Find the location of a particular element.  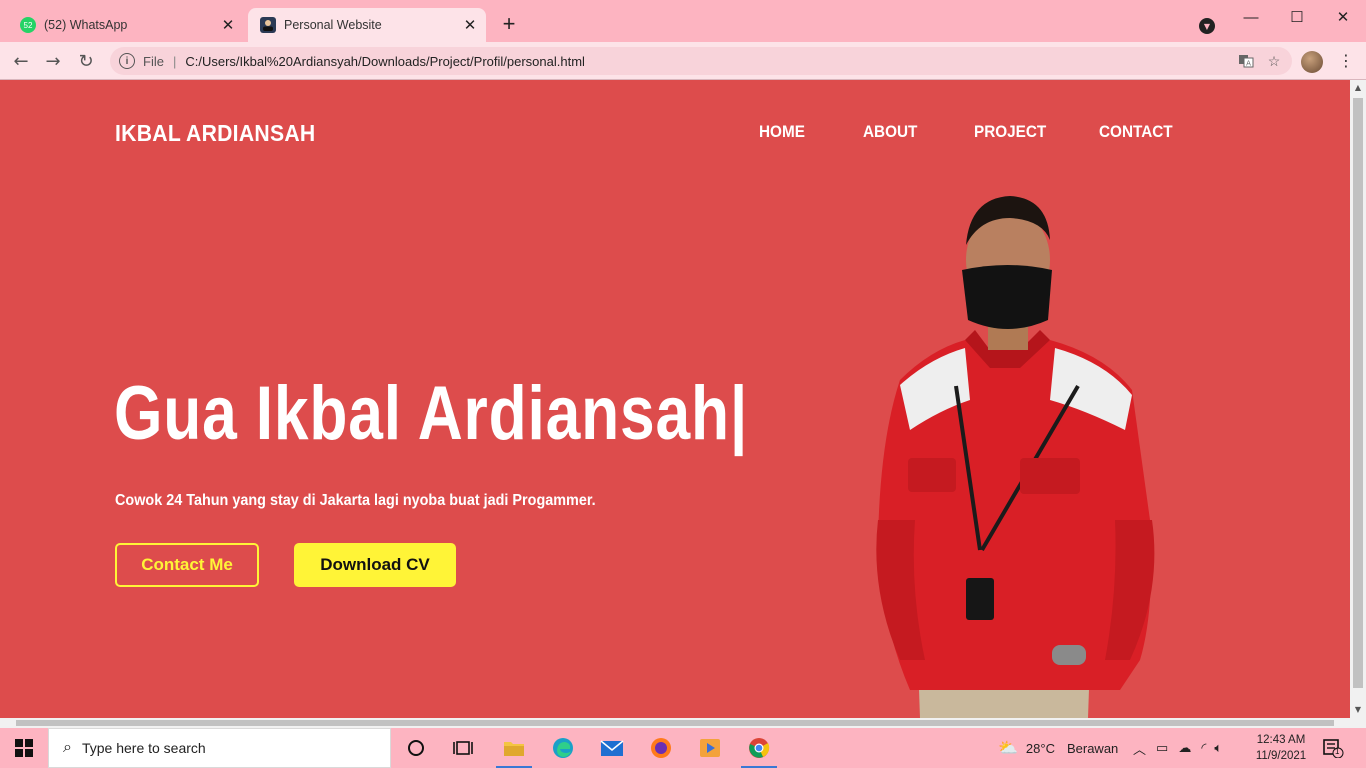

notification-icon: 1 is located at coordinates (1333, 748).